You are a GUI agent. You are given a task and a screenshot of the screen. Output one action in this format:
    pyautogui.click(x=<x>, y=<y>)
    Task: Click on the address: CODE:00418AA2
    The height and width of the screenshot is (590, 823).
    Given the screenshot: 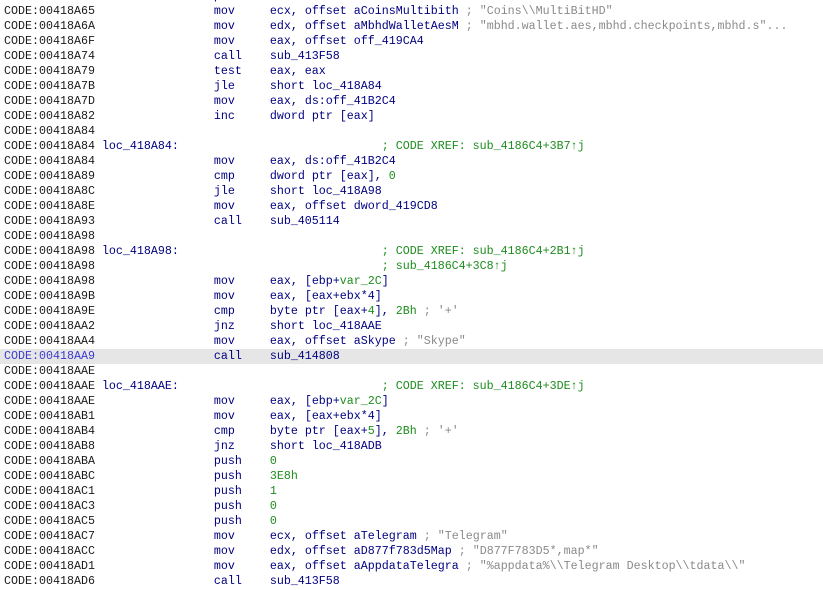 What is the action you would take?
    pyautogui.click(x=49, y=326)
    